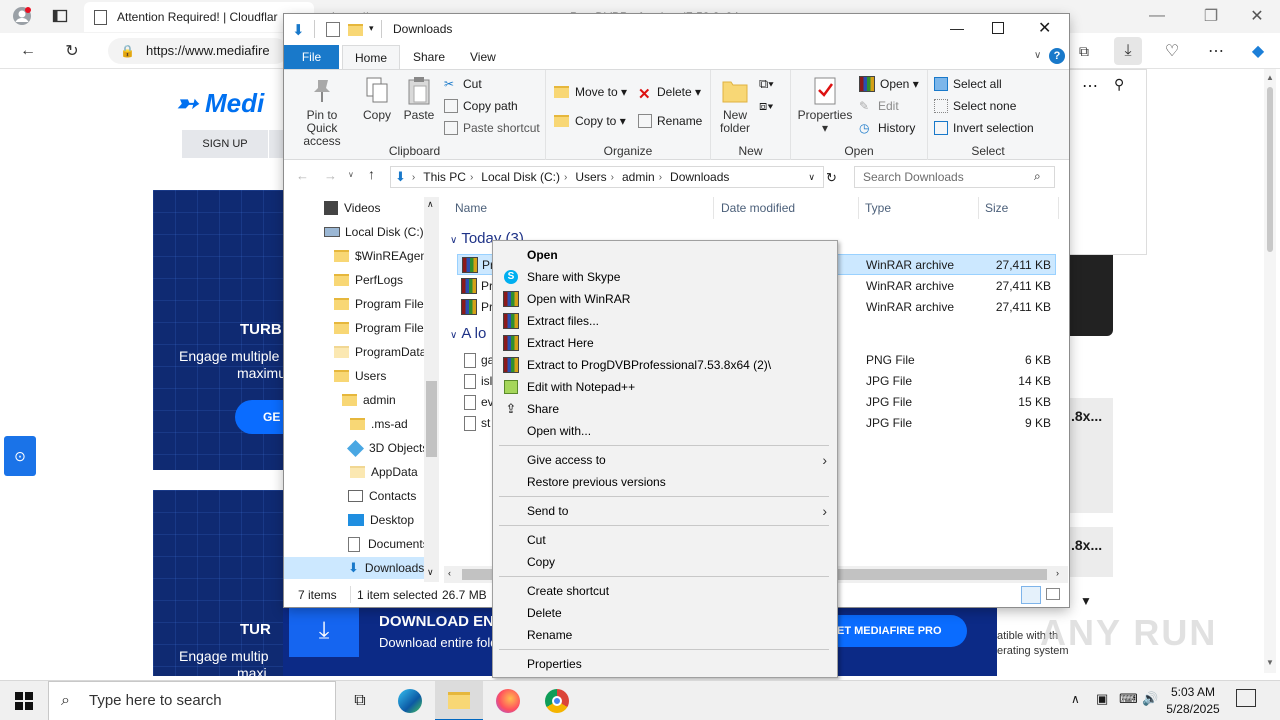  I want to click on copy-path-button: Copy path, so click(481, 106).